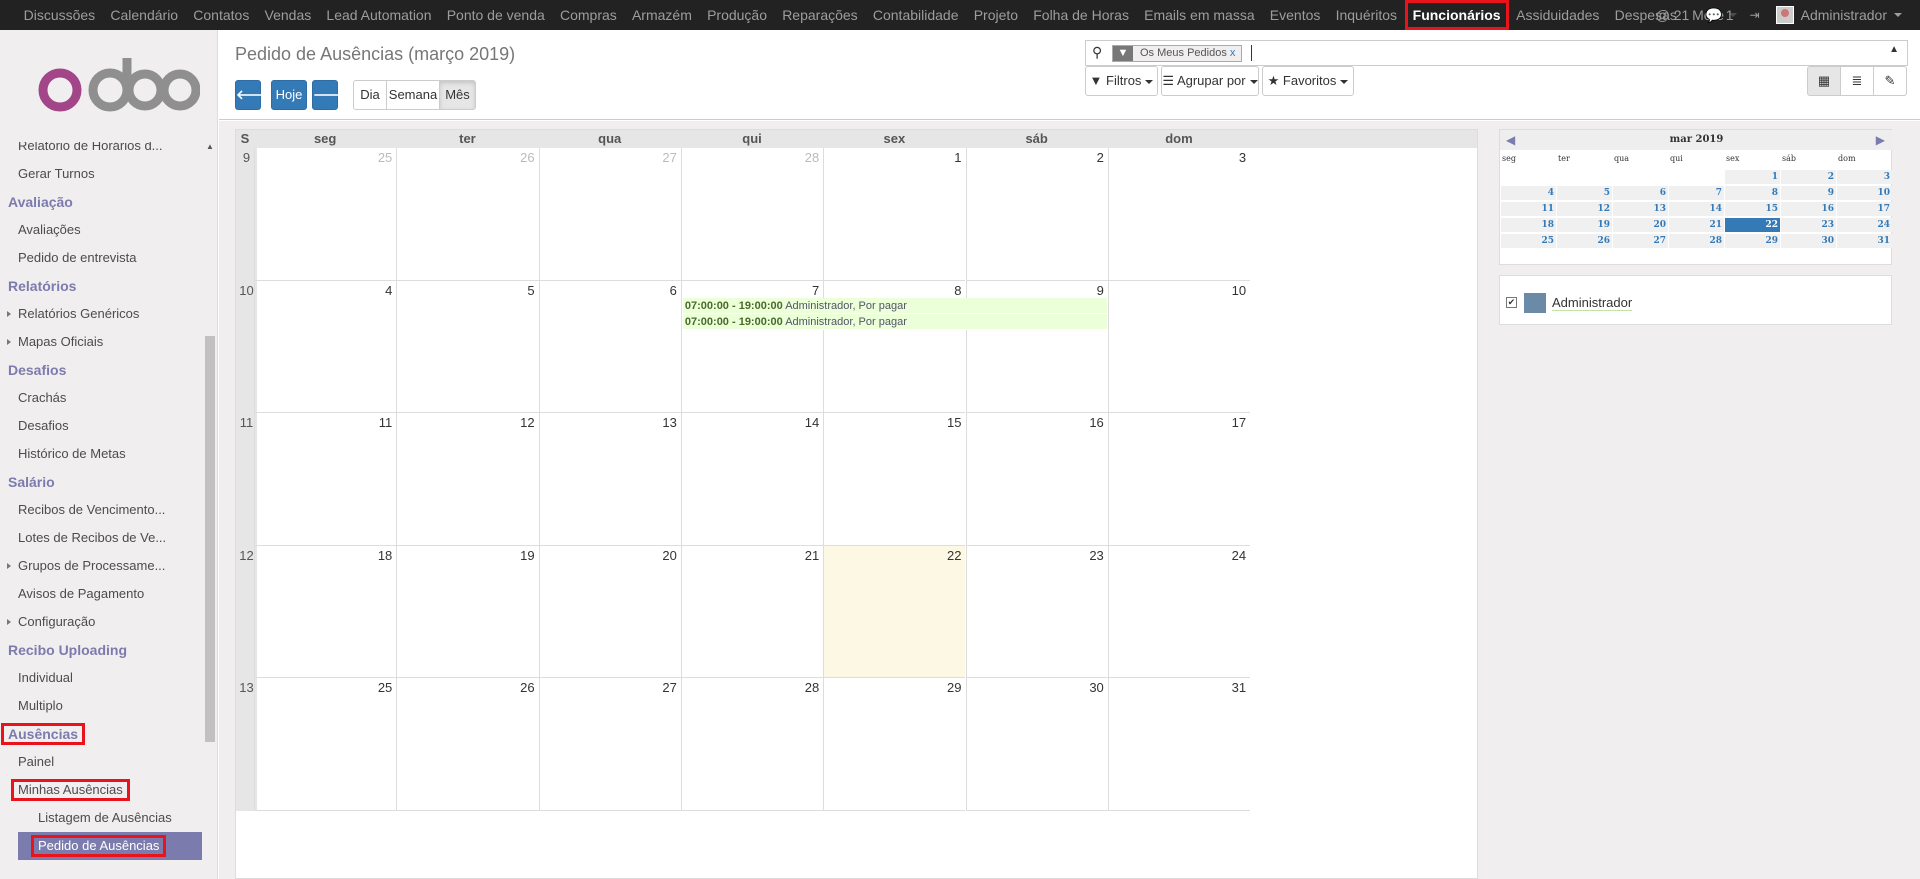 This screenshot has width=1920, height=879. I want to click on mini-day: 5, so click(1584, 193).